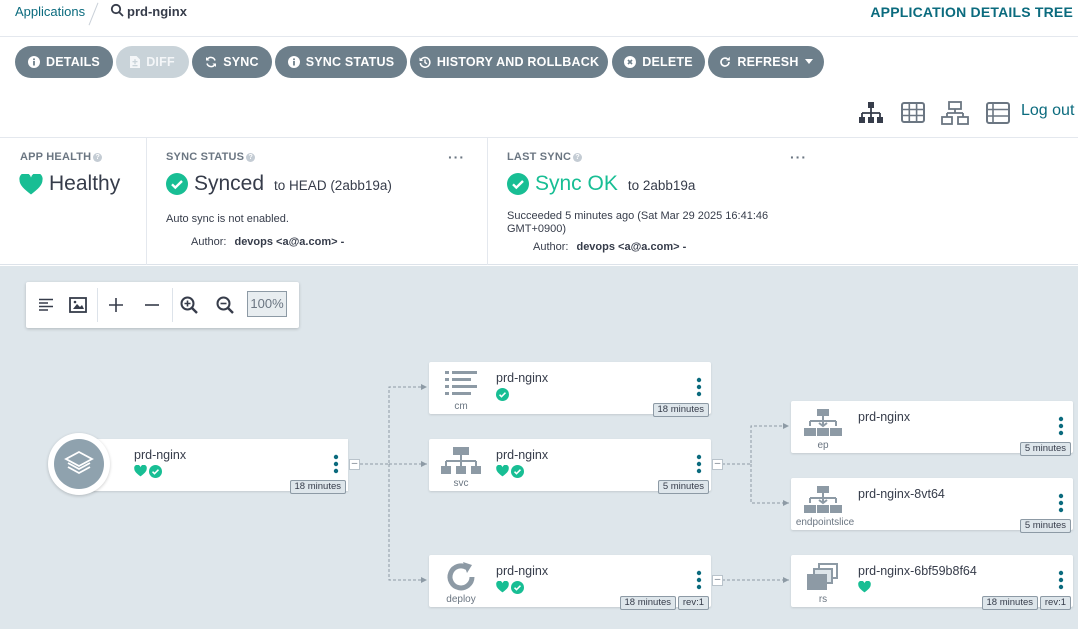 The image size is (1078, 629). I want to click on node-kind: deploy, so click(461, 599).